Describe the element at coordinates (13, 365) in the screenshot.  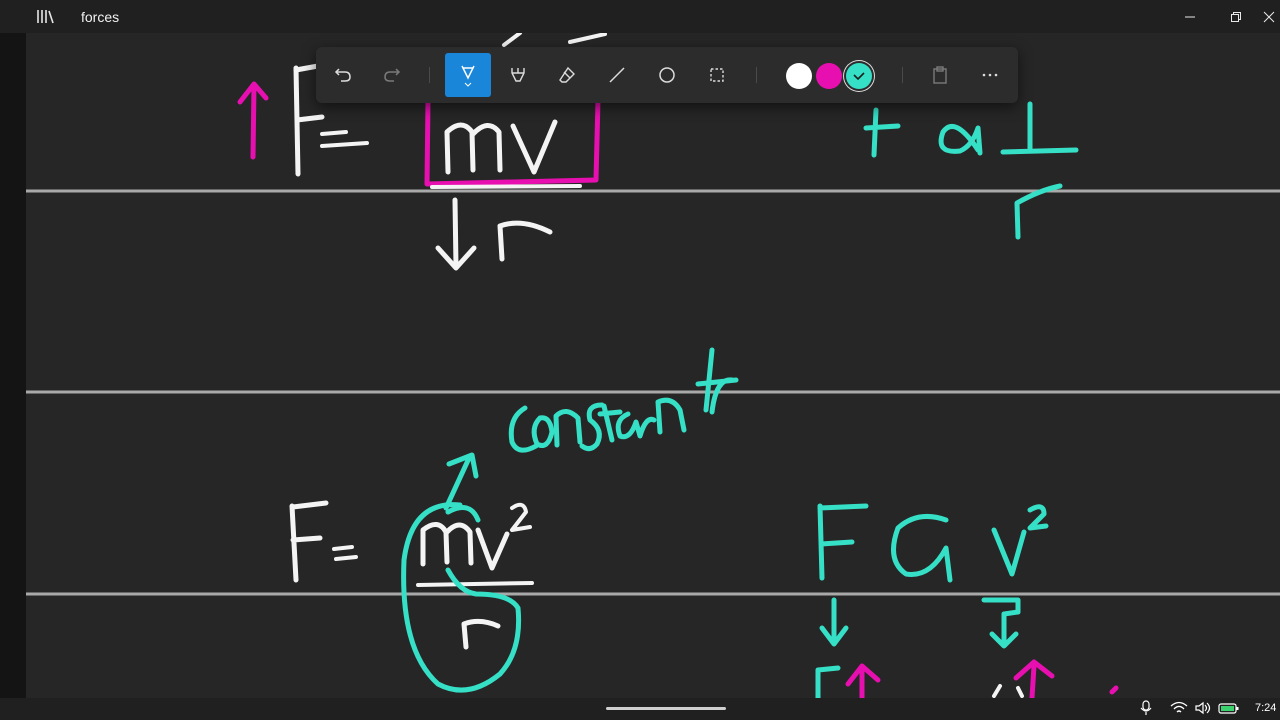
I see `left-edge` at that location.